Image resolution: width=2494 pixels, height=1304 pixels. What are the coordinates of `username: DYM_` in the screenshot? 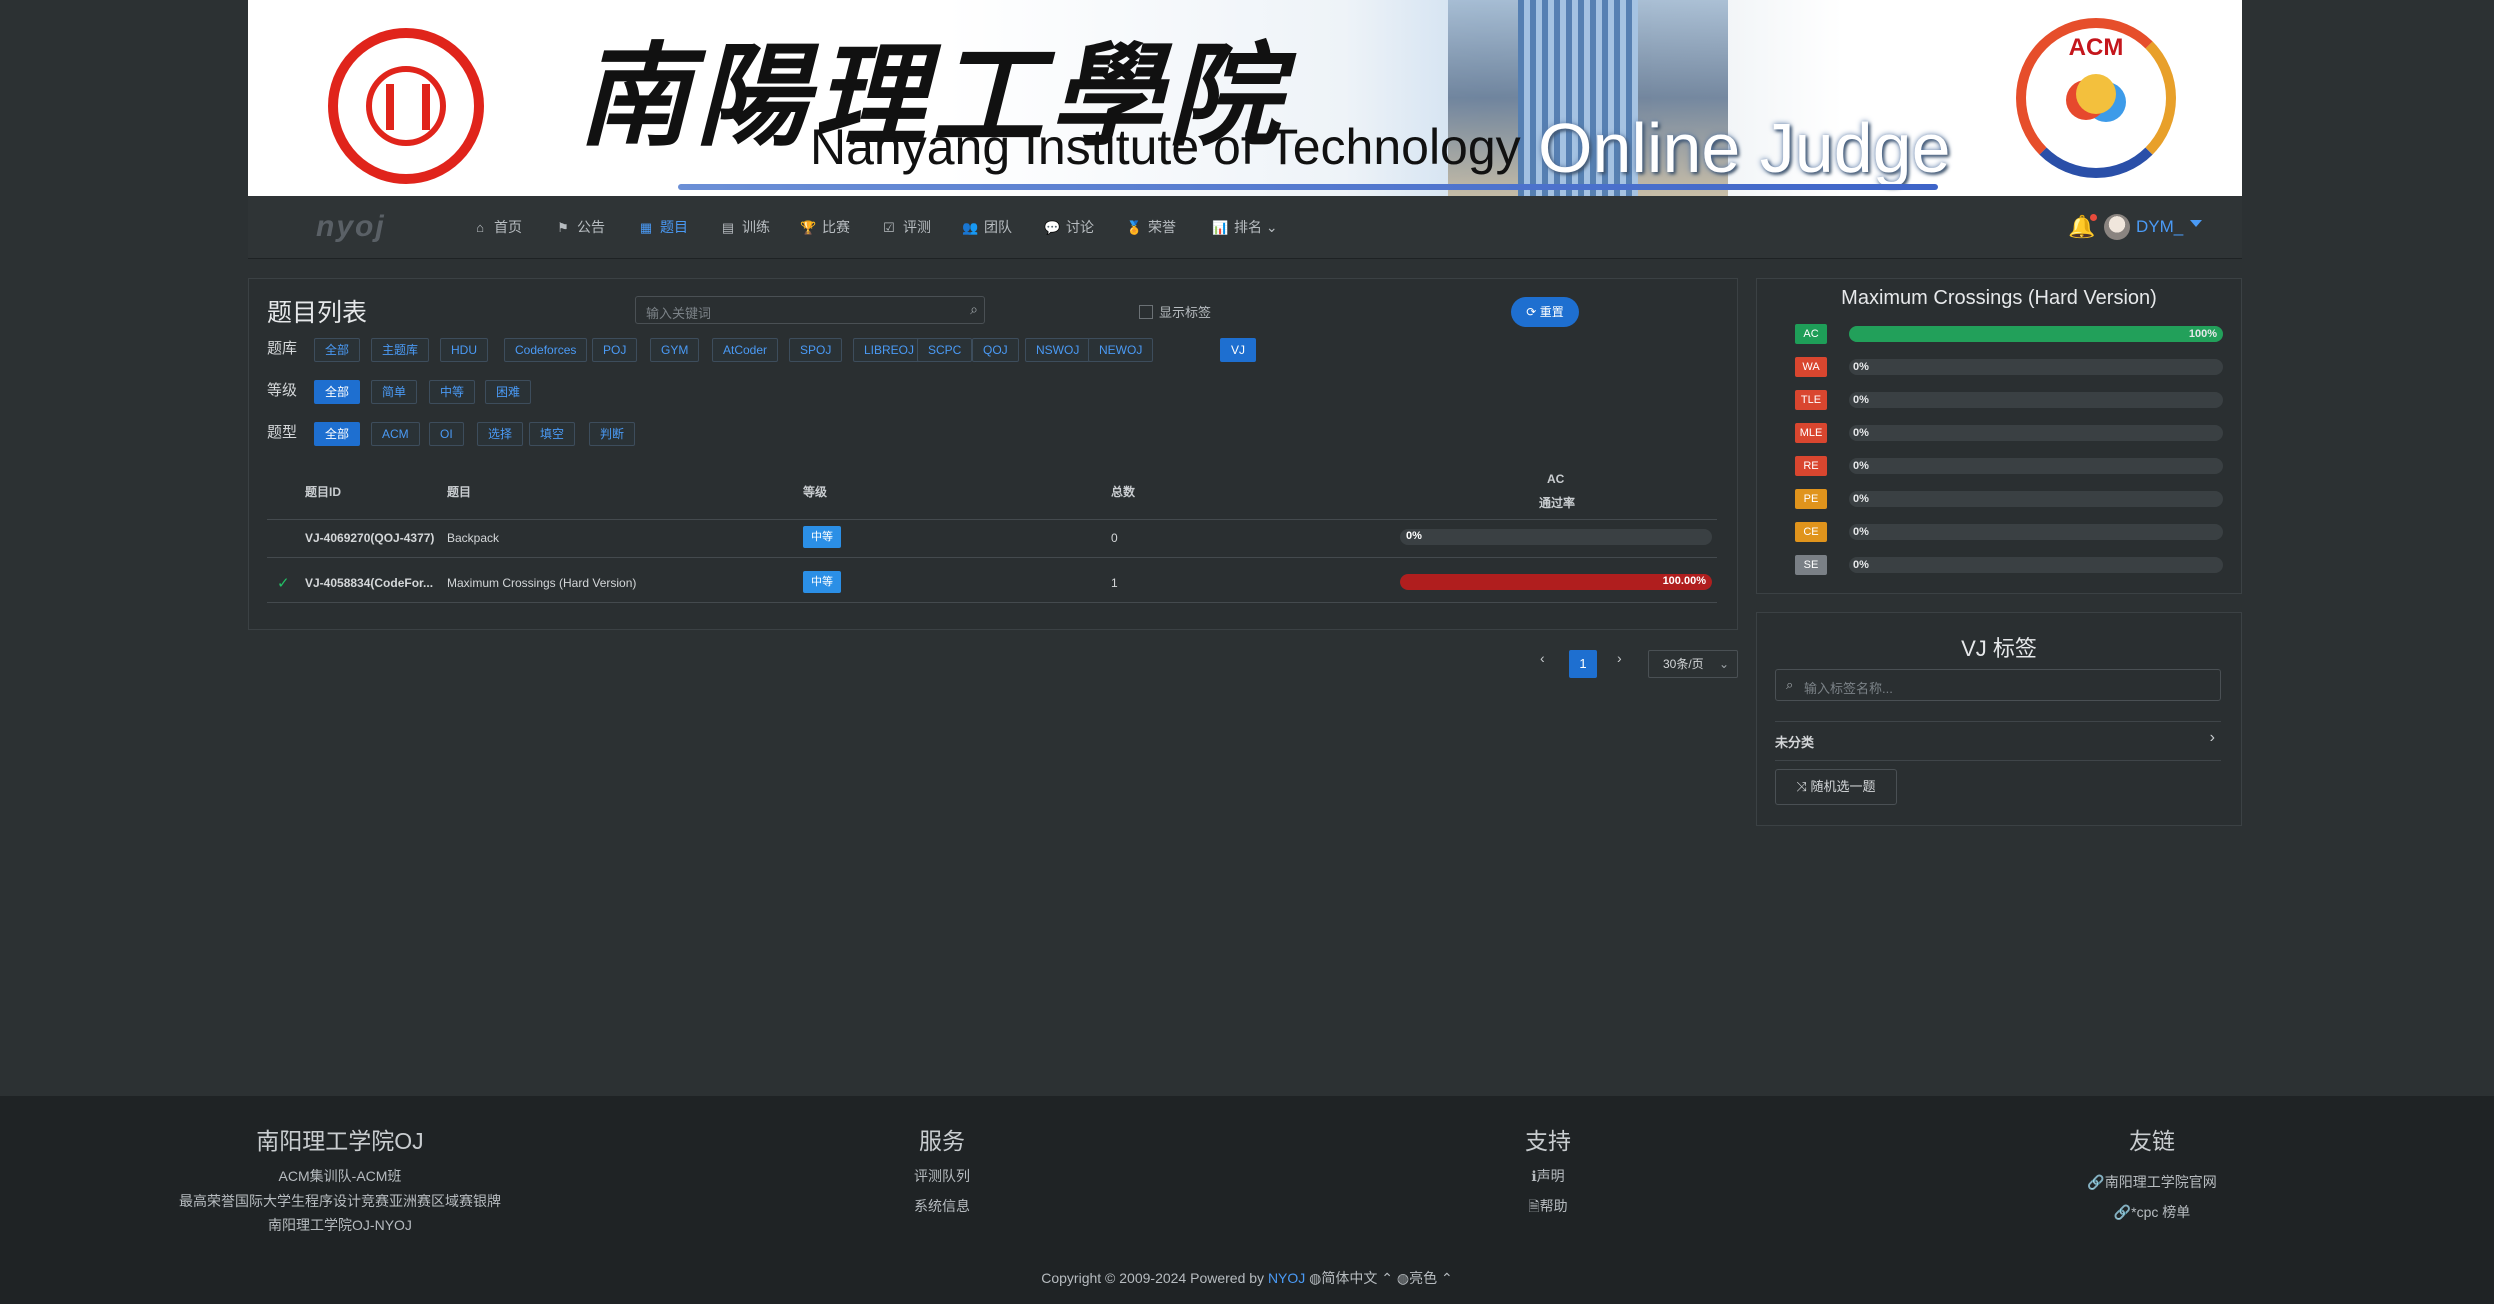 It's located at (2159, 227).